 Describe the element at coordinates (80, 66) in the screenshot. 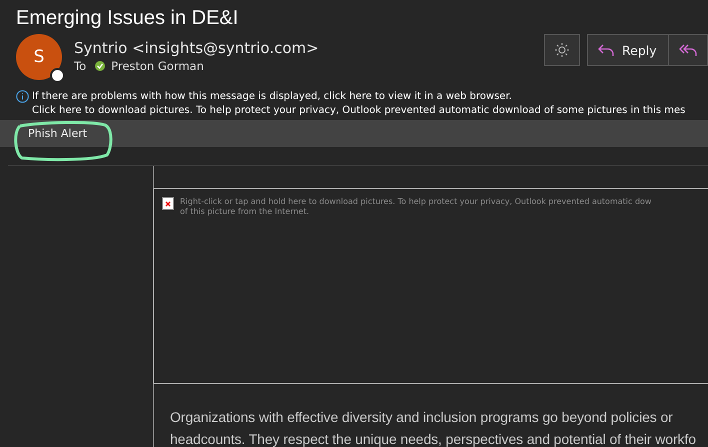

I see `to-label: To` at that location.